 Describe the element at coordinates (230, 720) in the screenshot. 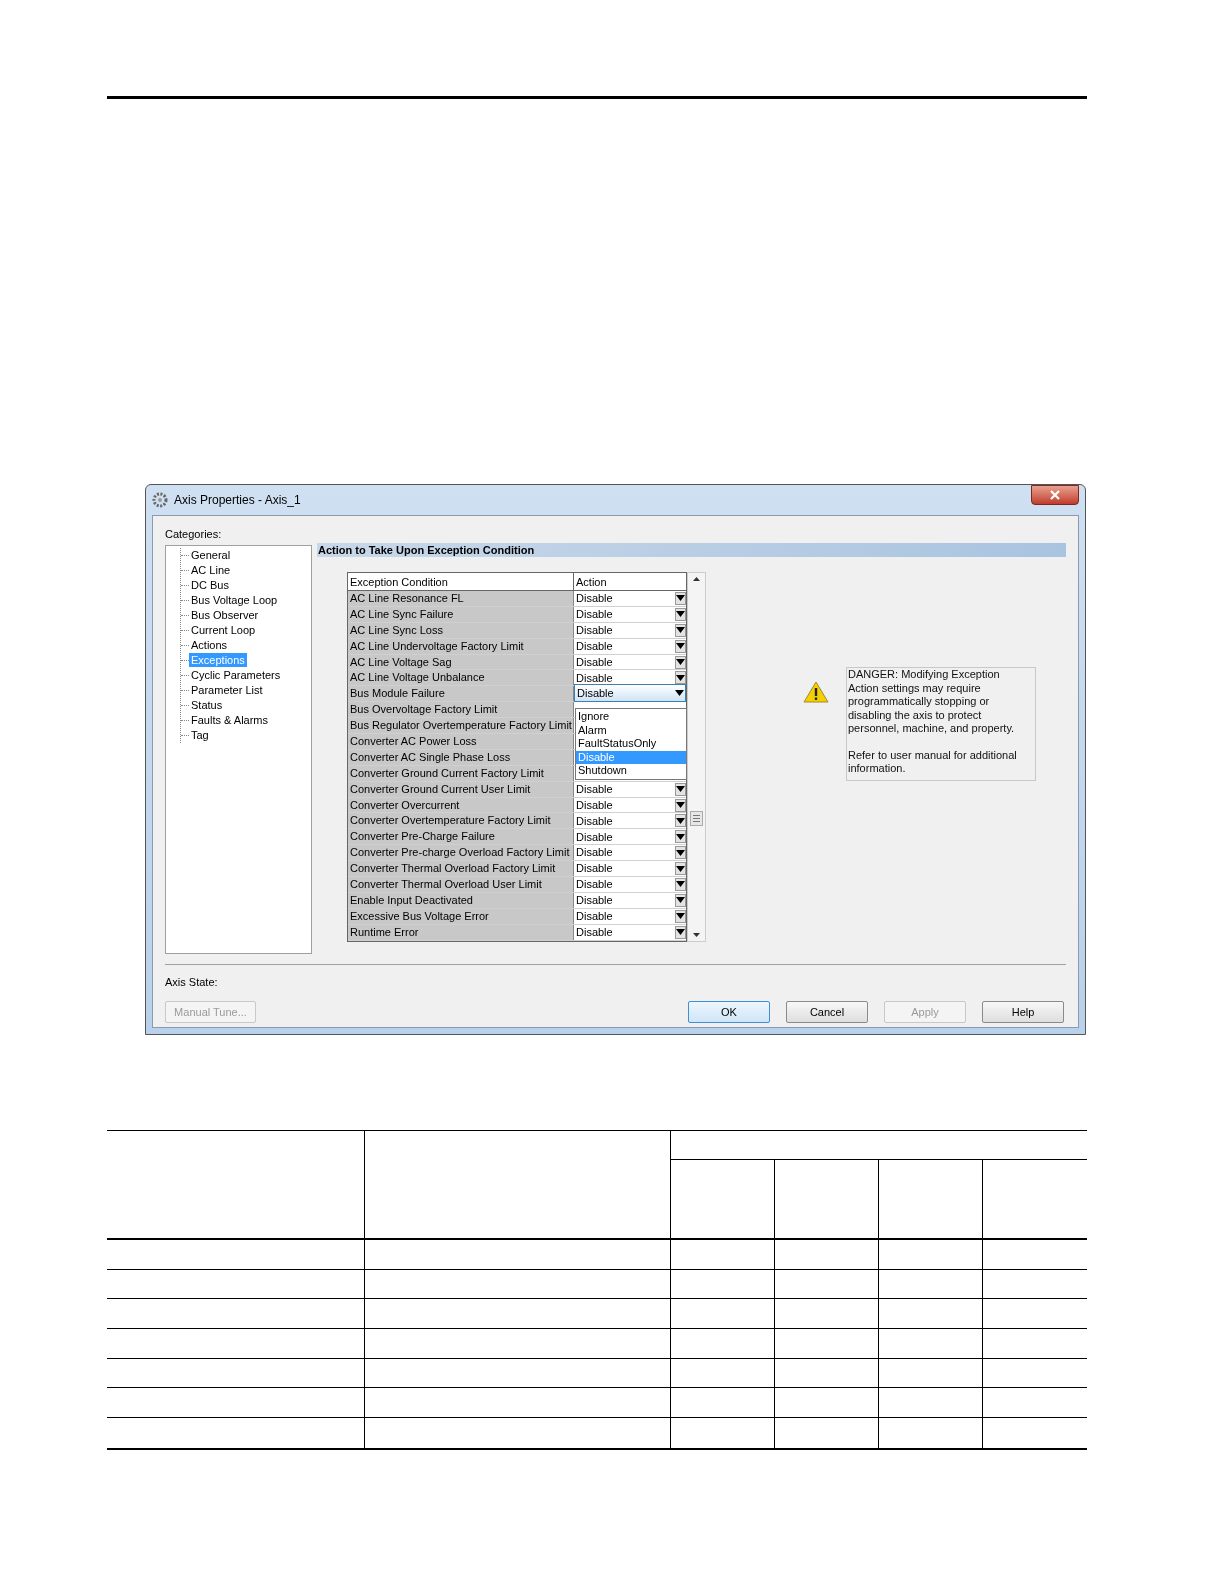

I see `tree-item: Faults & Alarms` at that location.